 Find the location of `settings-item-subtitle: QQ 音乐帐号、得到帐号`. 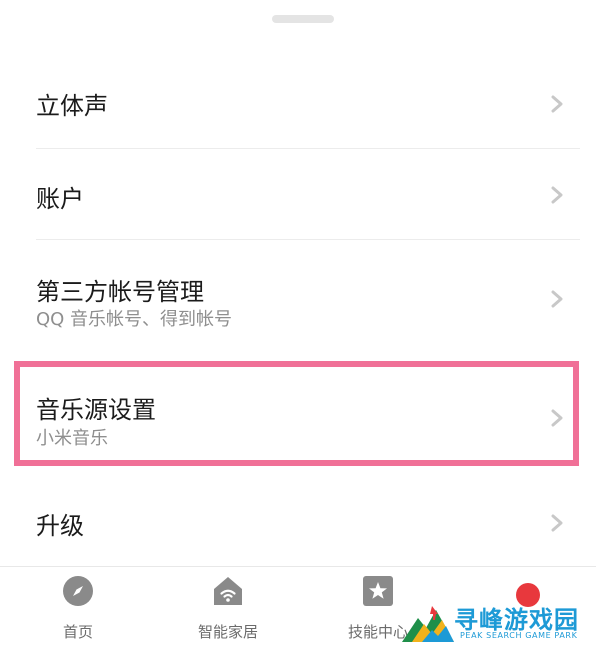

settings-item-subtitle: QQ 音乐帐号、得到帐号 is located at coordinates (134, 319).